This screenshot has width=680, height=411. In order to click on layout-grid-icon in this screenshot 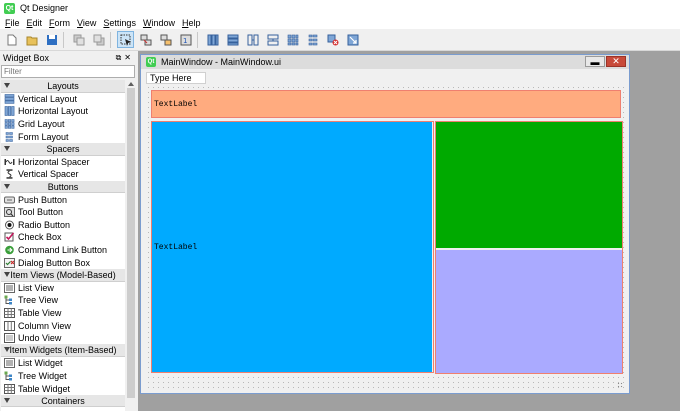, I will do `click(292, 39)`.